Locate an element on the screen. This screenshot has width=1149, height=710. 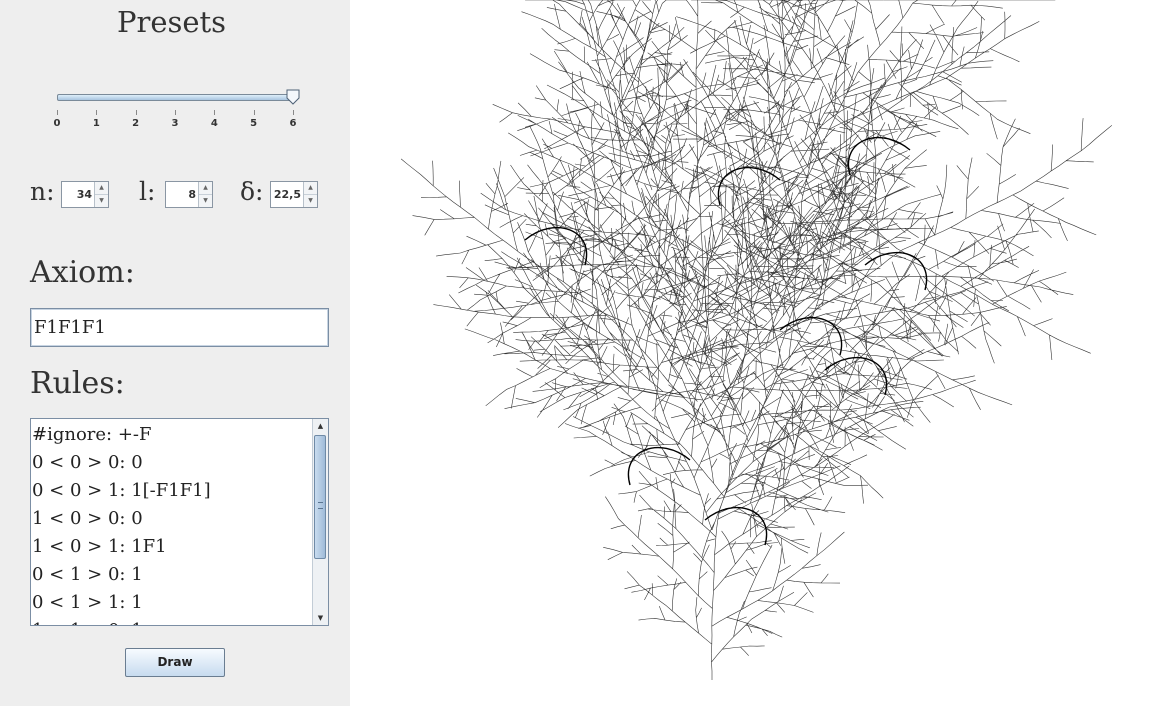
draw-button: Draw is located at coordinates (175, 662).